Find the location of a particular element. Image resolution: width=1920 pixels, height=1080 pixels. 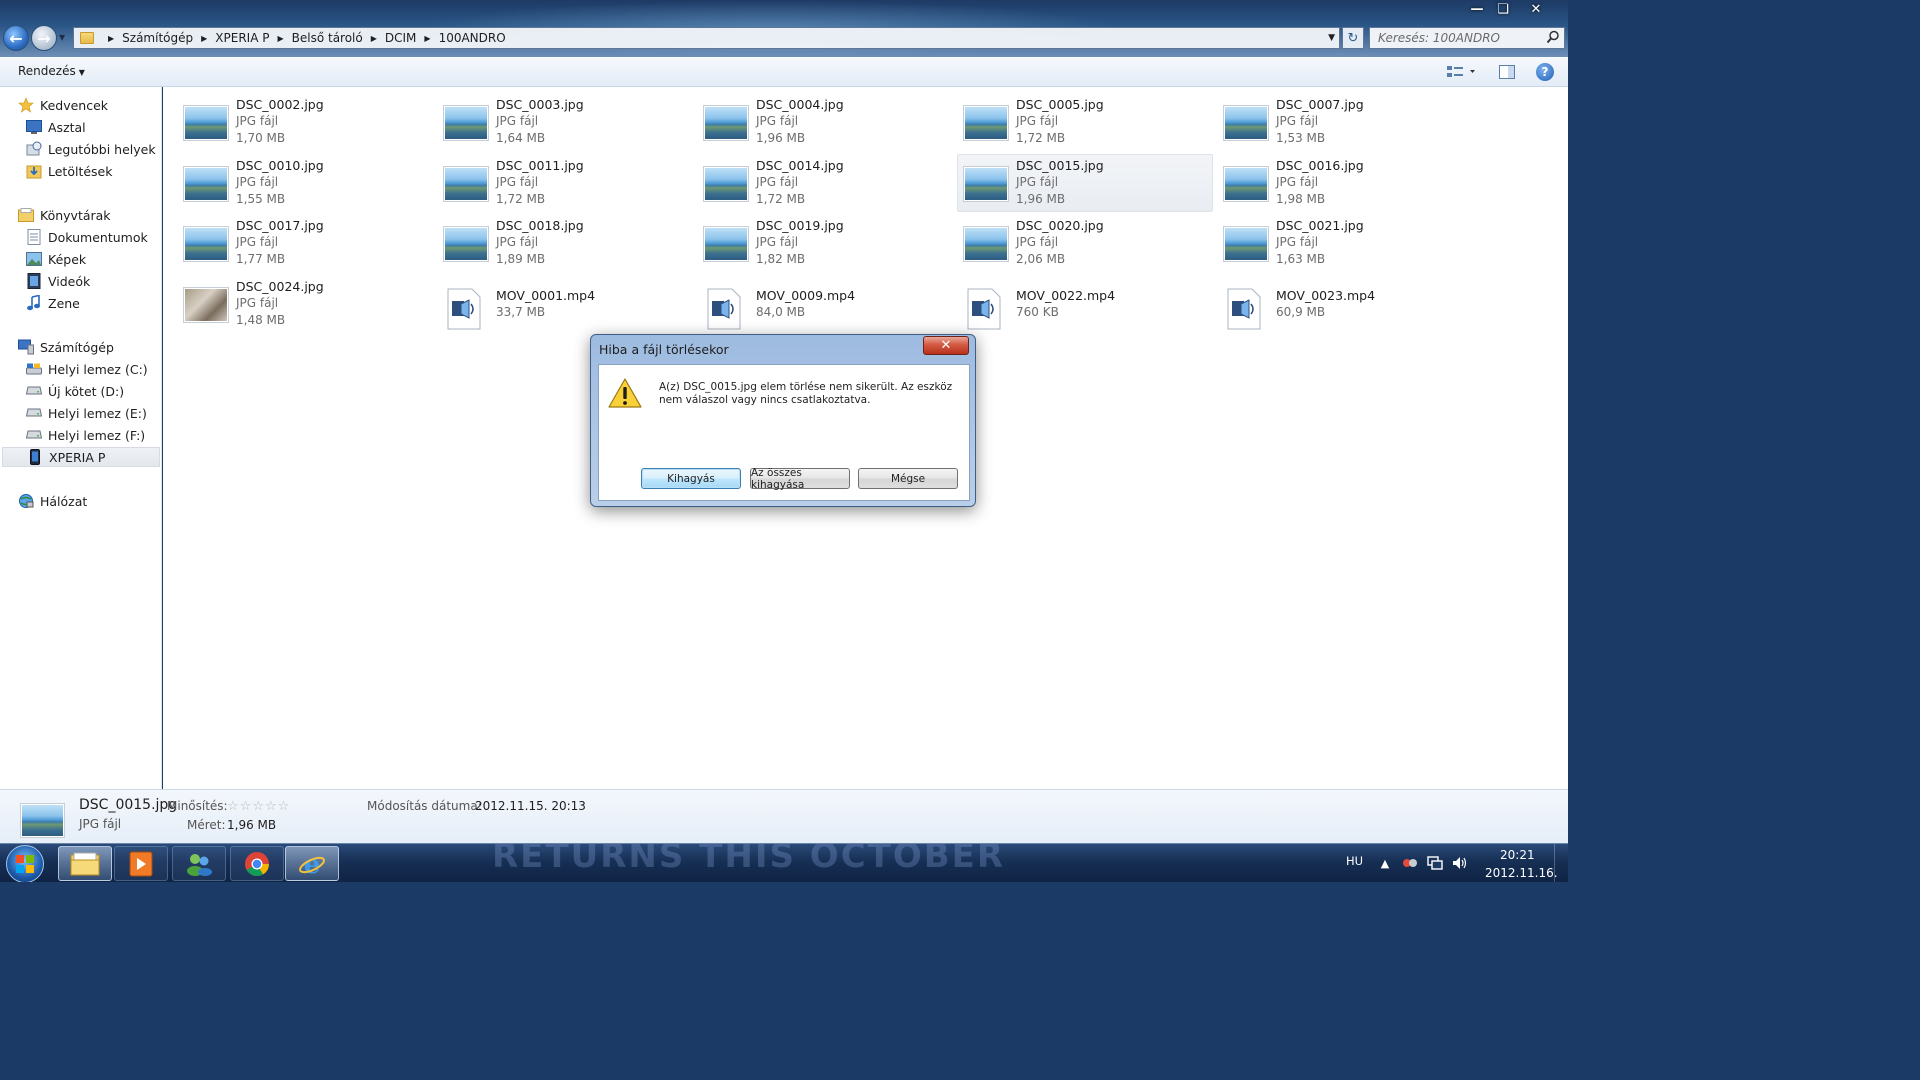

clock-date: 2012.11.16. is located at coordinates (1521, 873).